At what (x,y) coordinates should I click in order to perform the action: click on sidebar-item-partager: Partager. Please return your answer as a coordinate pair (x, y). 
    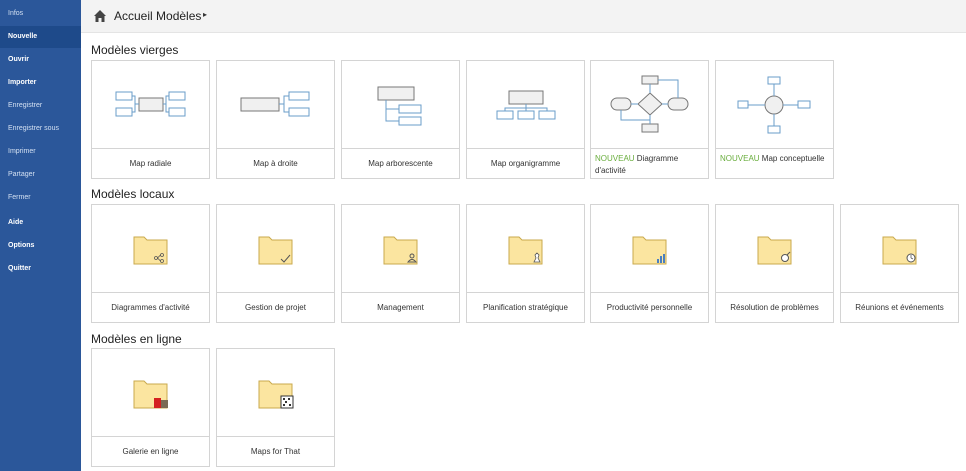
    Looking at the image, I should click on (40, 175).